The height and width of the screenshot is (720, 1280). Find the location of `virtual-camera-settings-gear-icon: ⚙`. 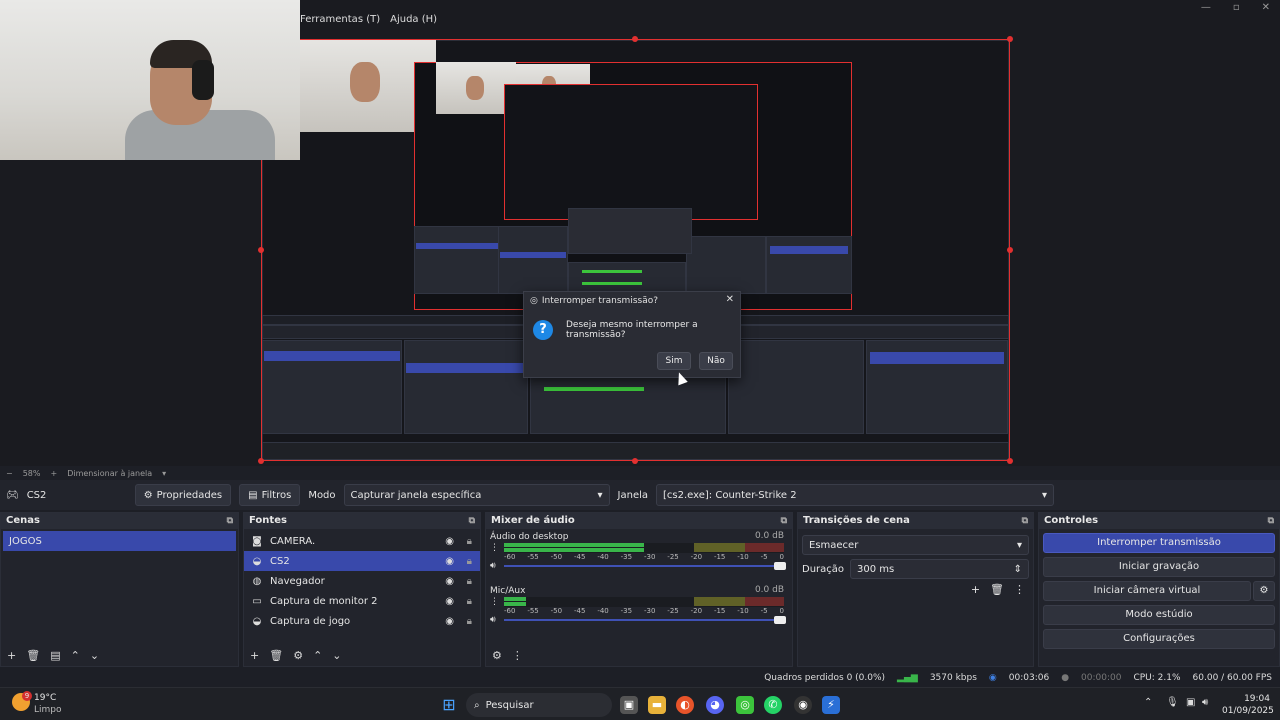

virtual-camera-settings-gear-icon: ⚙ is located at coordinates (1264, 591).